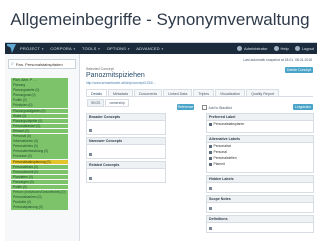  What do you see at coordinates (260, 219) in the screenshot?
I see `definitions-heading: Definitions` at bounding box center [260, 219].